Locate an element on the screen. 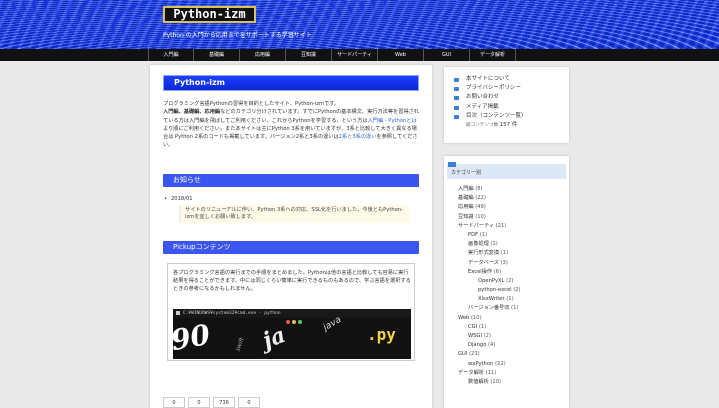 The width and height of the screenshot is (719, 408). category-name: Excel操作 is located at coordinates (481, 271).